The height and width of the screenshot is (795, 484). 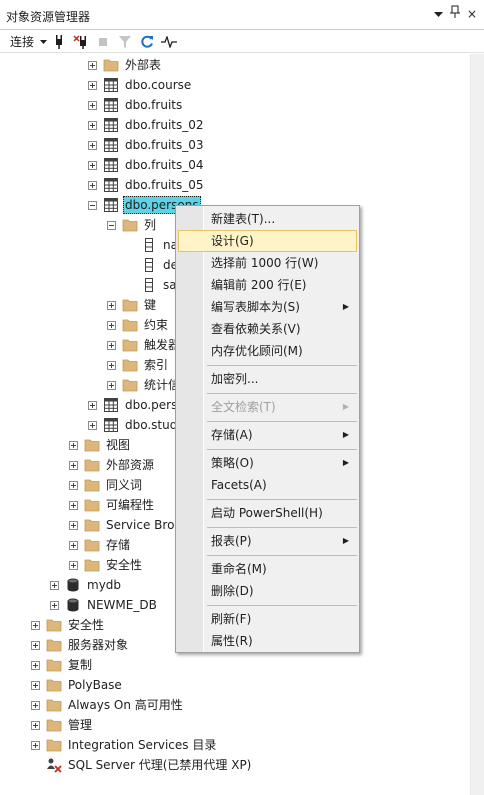 What do you see at coordinates (133, 405) in the screenshot?
I see `tree-node-persons-2: dbo.pers` at bounding box center [133, 405].